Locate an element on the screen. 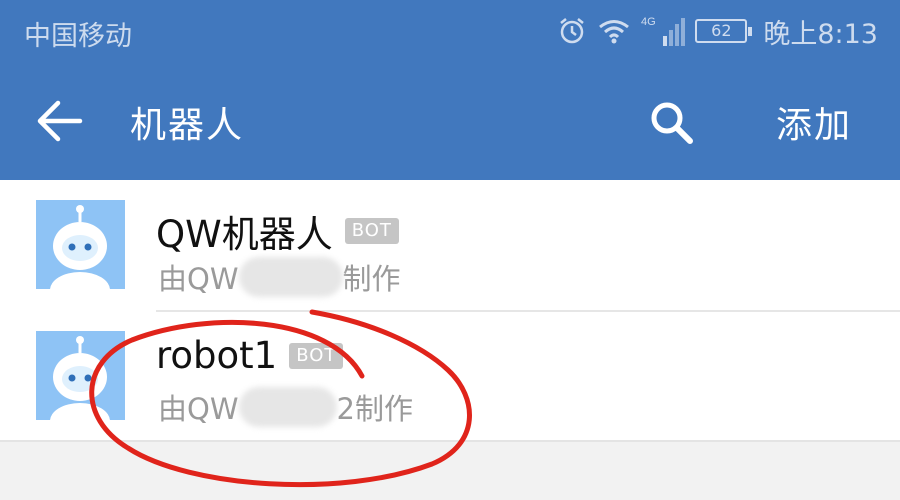  robot-name: QW机器人 is located at coordinates (244, 234).